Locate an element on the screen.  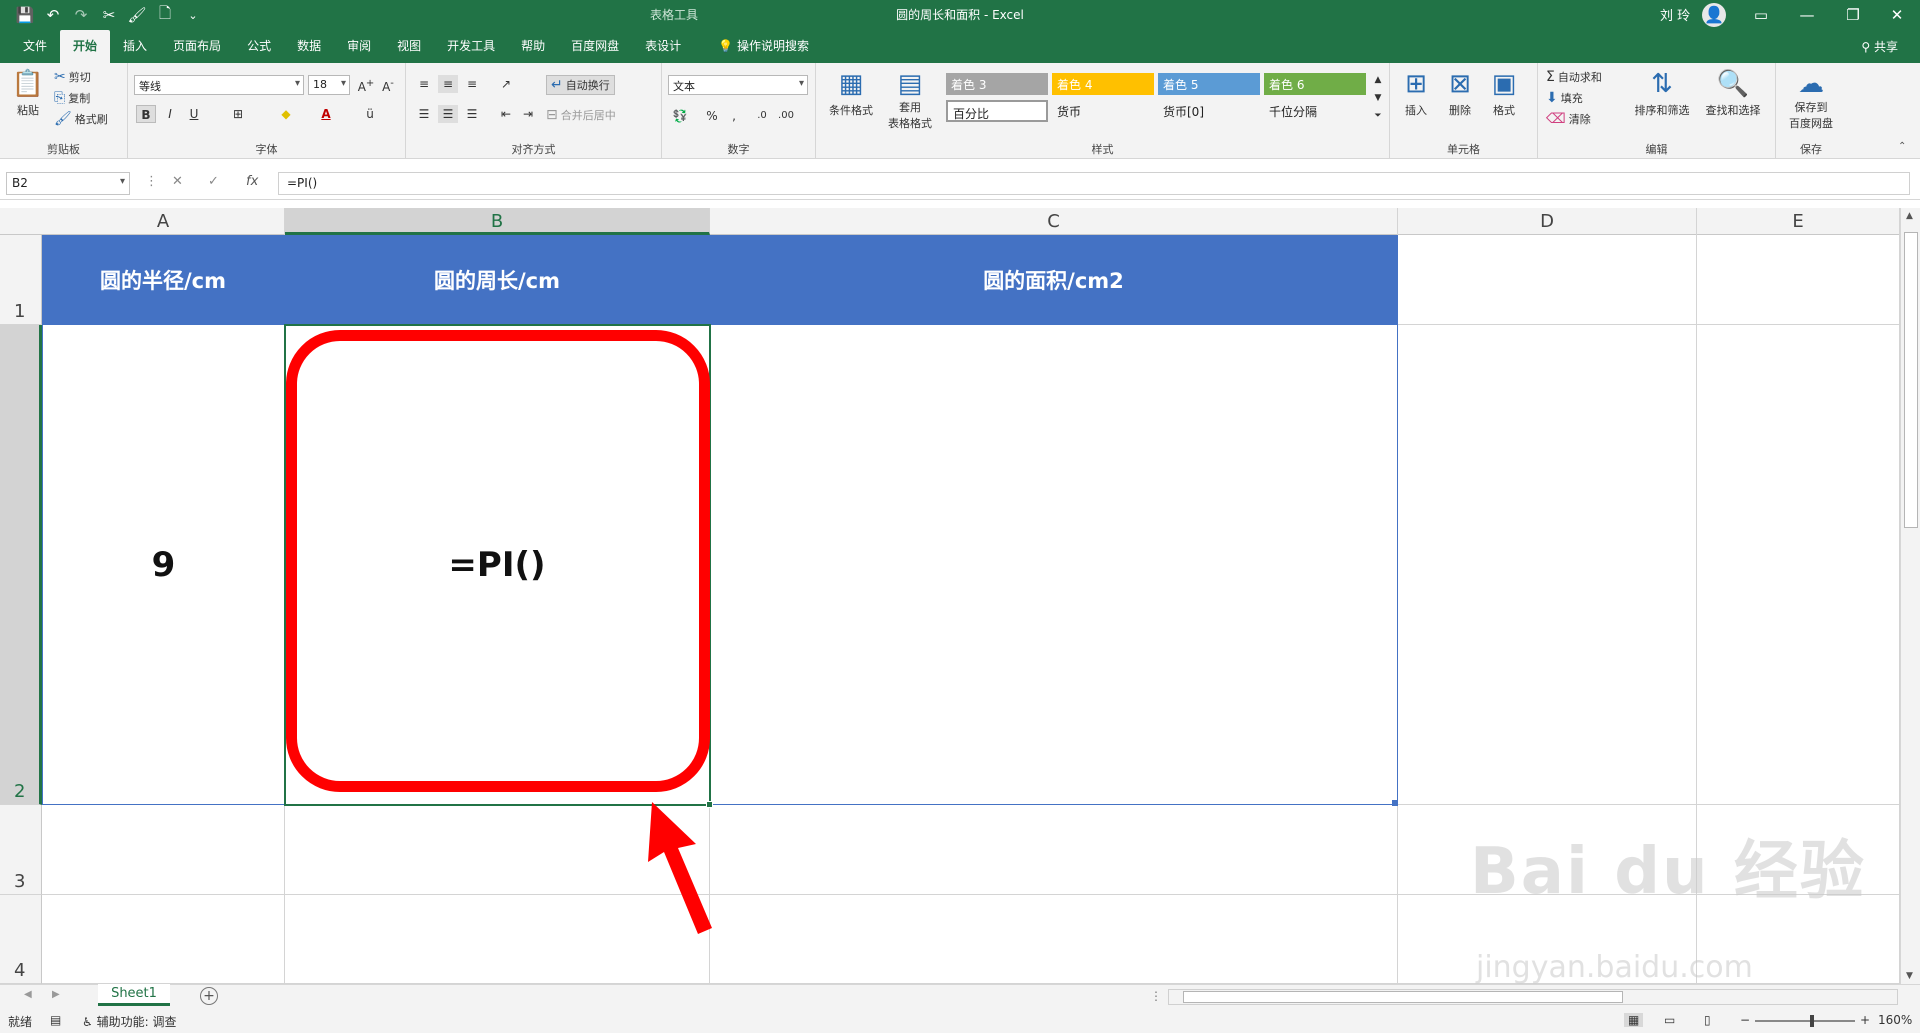
save-to-netdisk-button: ☁ 保存到 百度网盘 is located at coordinates (1811, 100).